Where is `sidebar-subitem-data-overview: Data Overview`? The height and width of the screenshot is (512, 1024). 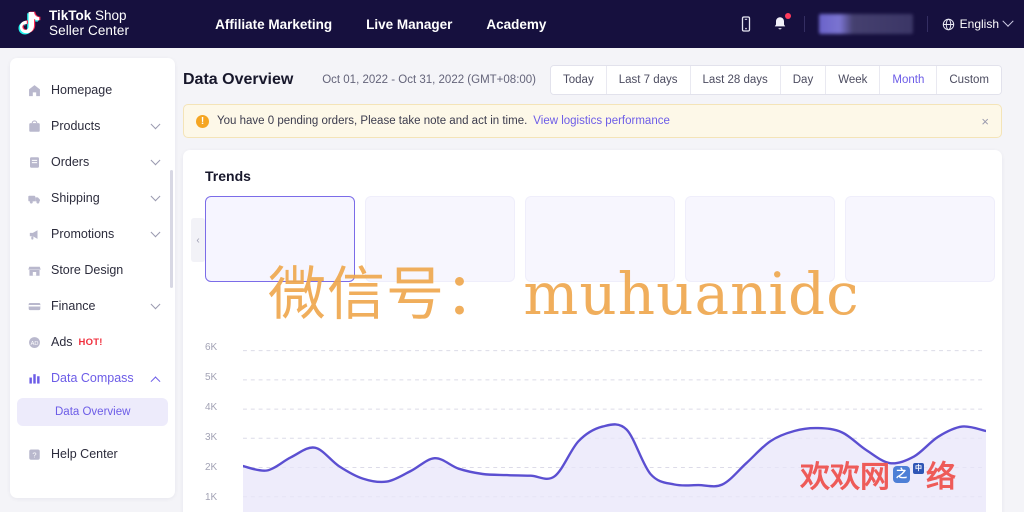
sidebar-subitem-data-overview: Data Overview is located at coordinates (92, 412).